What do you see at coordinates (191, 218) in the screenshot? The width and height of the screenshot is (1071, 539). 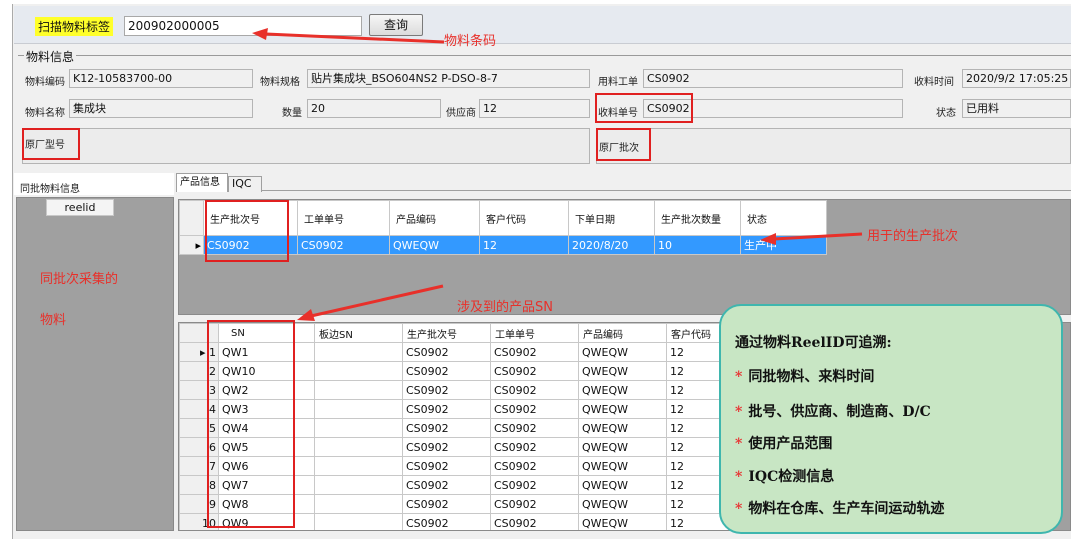 I see `row-header-corner` at bounding box center [191, 218].